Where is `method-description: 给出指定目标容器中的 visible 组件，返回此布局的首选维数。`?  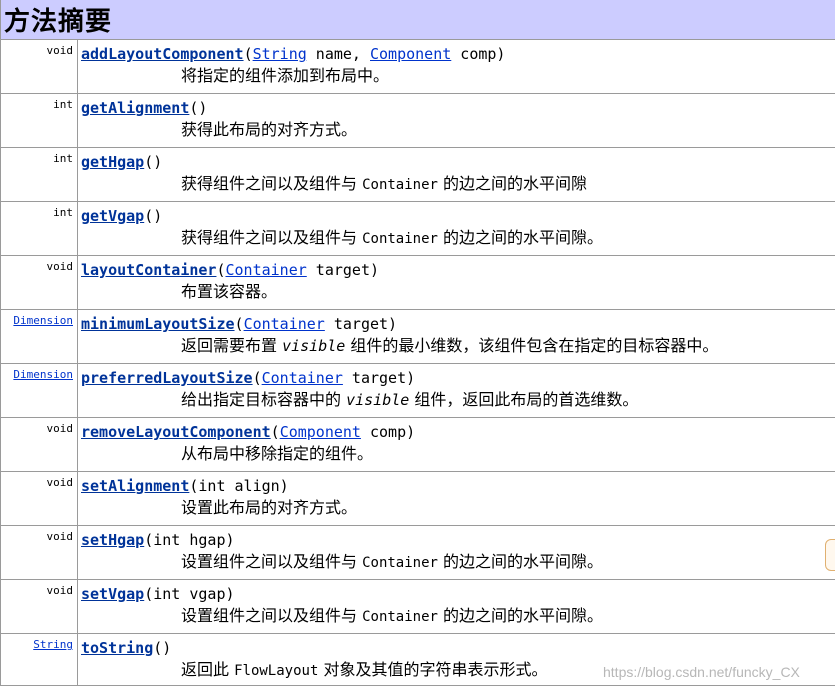 method-description: 给出指定目标容器中的 visible 组件，返回此布局的首选维数。 is located at coordinates (458, 400).